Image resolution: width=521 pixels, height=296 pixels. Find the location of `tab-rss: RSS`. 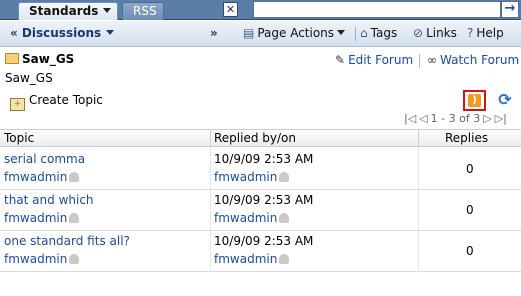

tab-rss: RSS is located at coordinates (143, 11).